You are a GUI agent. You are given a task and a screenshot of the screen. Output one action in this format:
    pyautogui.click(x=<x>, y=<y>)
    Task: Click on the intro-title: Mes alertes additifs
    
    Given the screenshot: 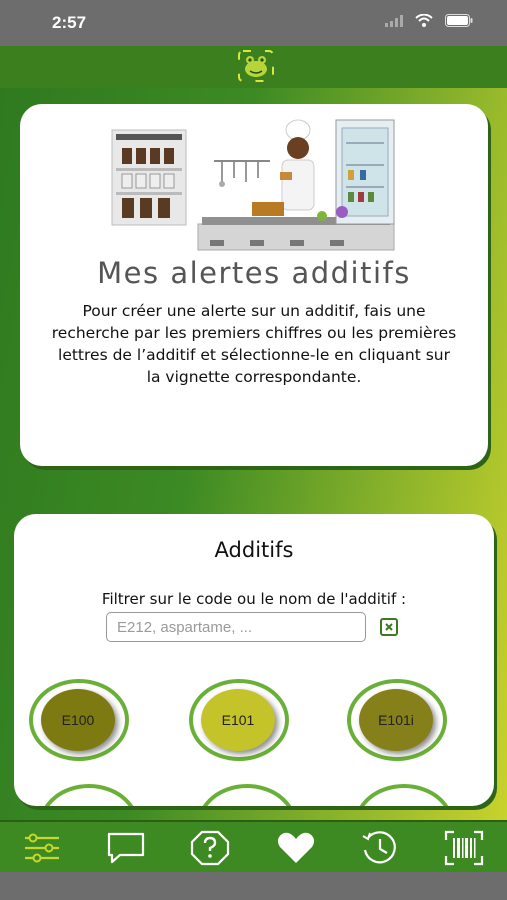 What is the action you would take?
    pyautogui.click(x=254, y=273)
    